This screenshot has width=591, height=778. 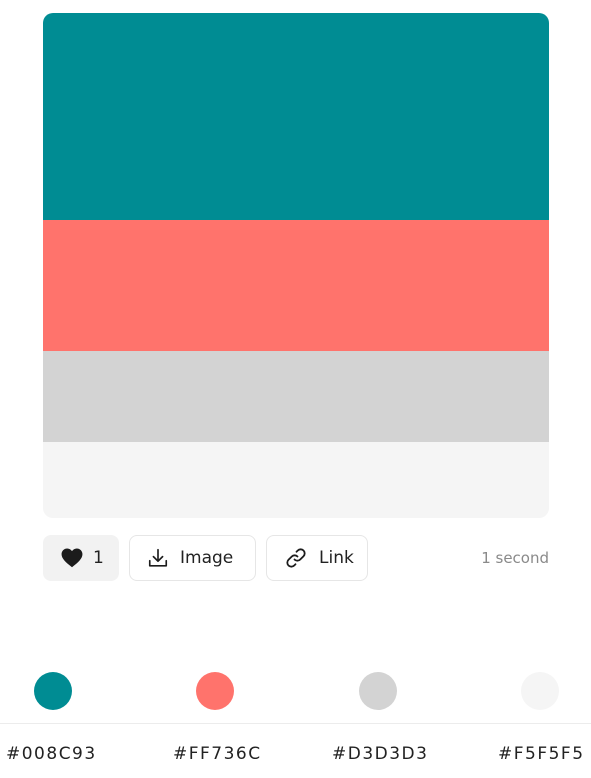 I want to click on download-icon, so click(x=158, y=558).